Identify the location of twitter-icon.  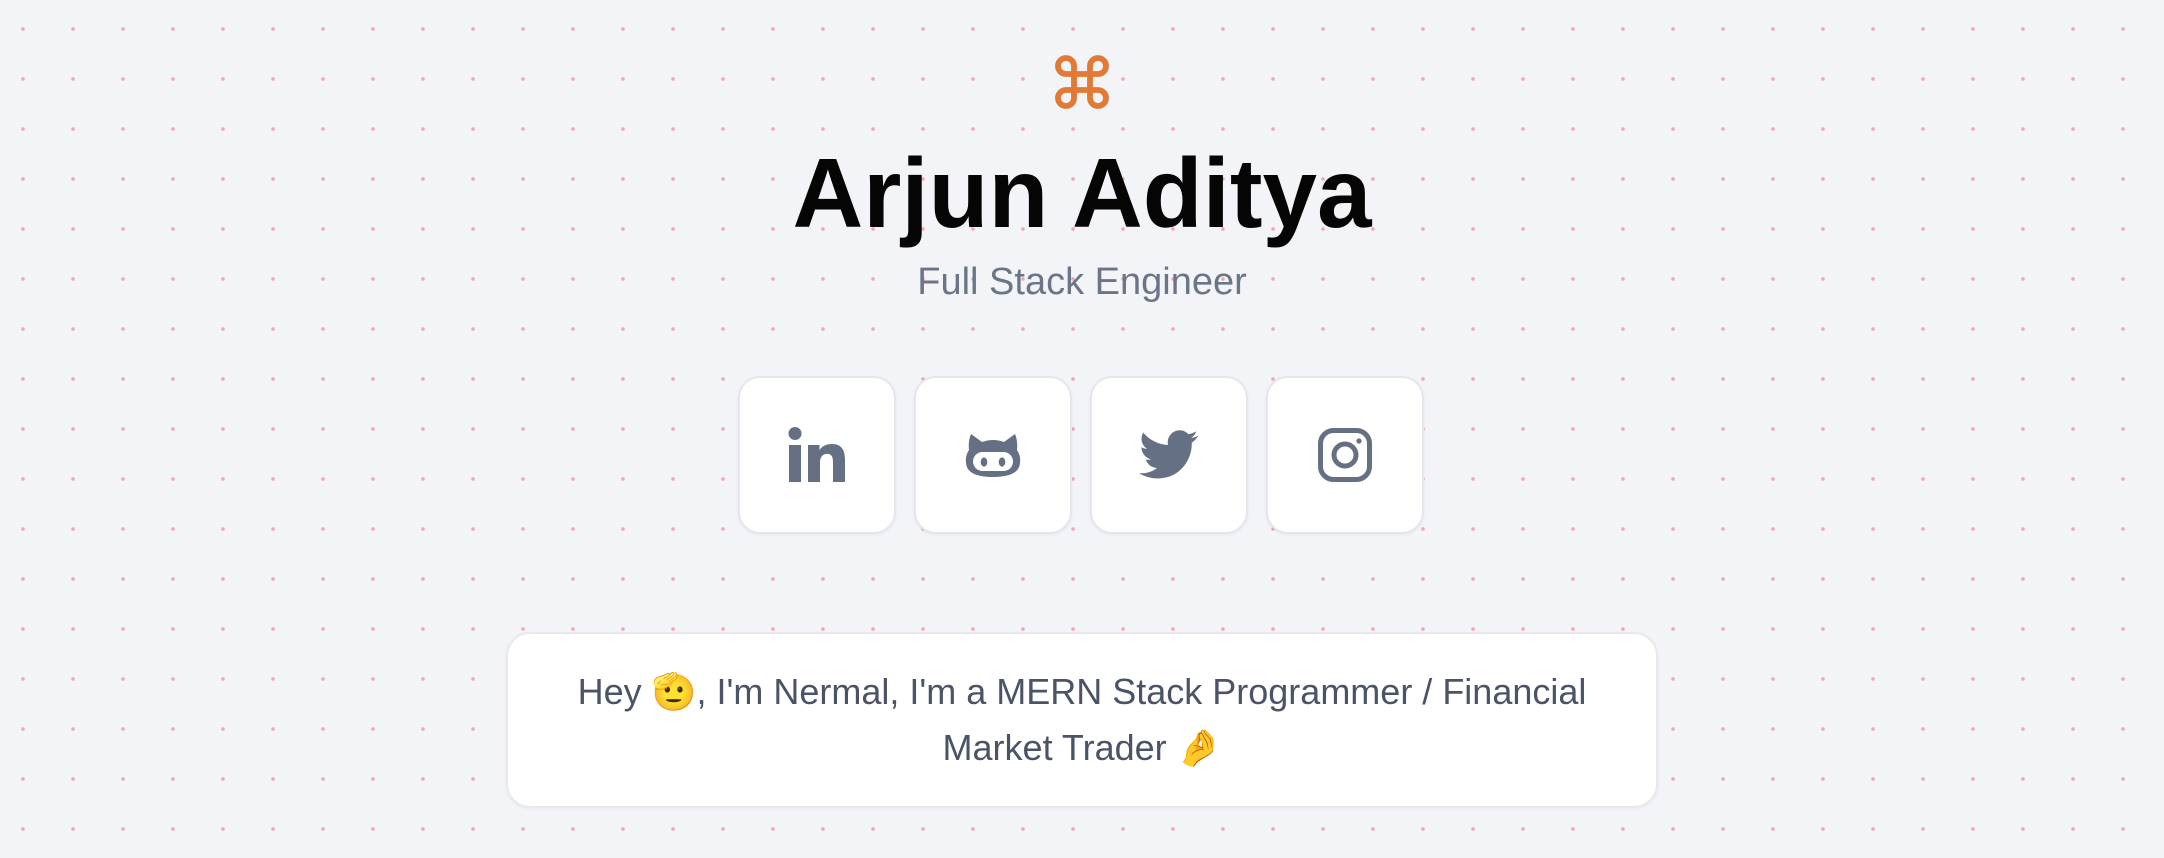
(1169, 455).